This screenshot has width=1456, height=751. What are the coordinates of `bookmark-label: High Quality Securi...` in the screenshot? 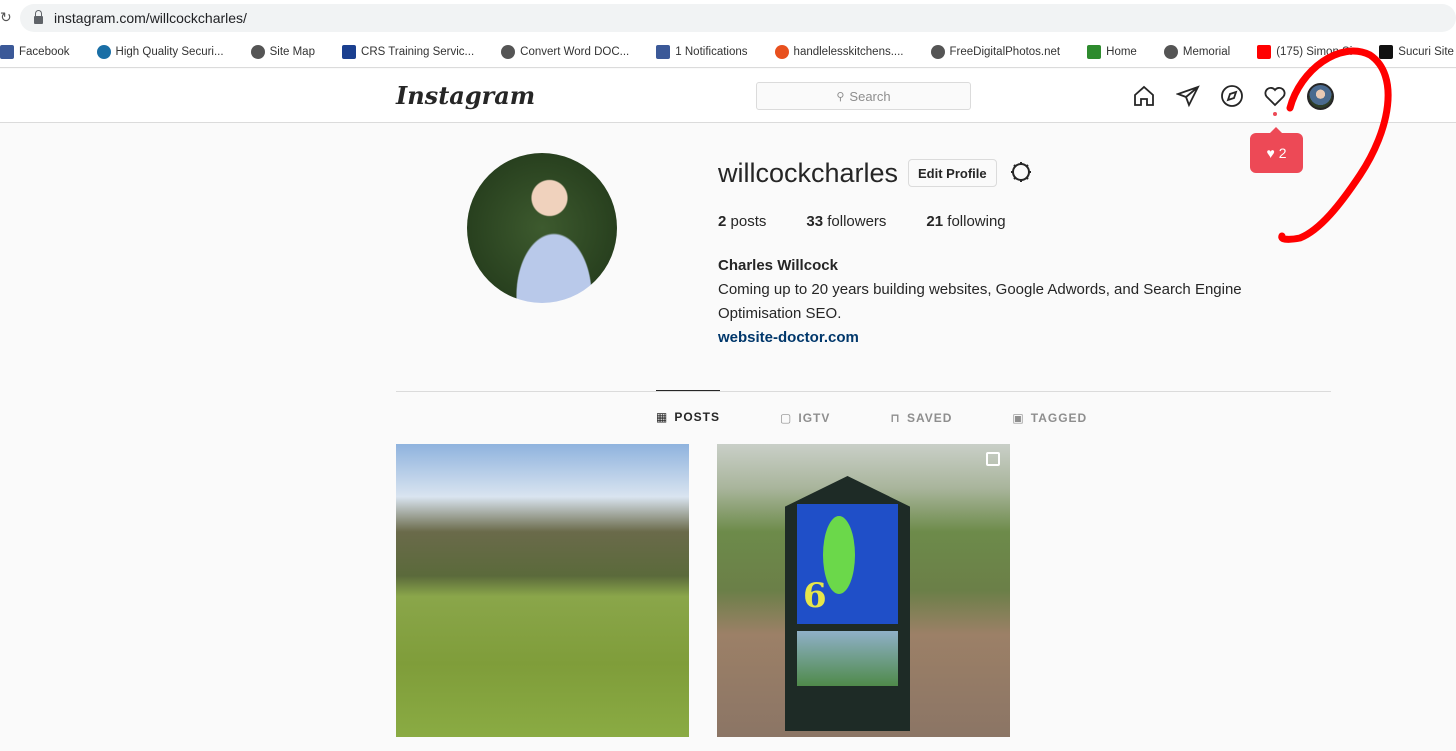 It's located at (169, 51).